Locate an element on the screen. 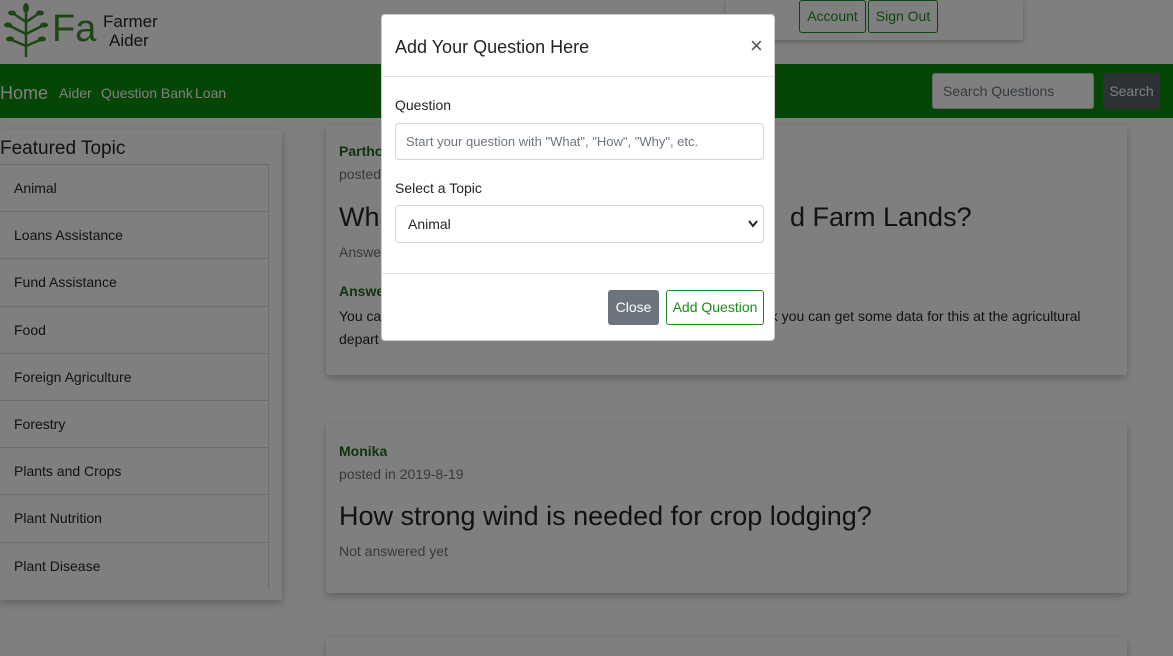  close-button: Close is located at coordinates (633, 307).